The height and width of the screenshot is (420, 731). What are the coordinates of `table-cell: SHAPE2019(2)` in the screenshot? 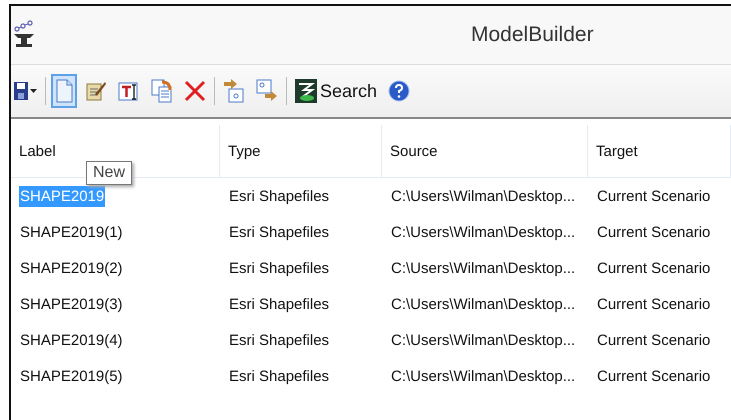 It's located at (71, 268).